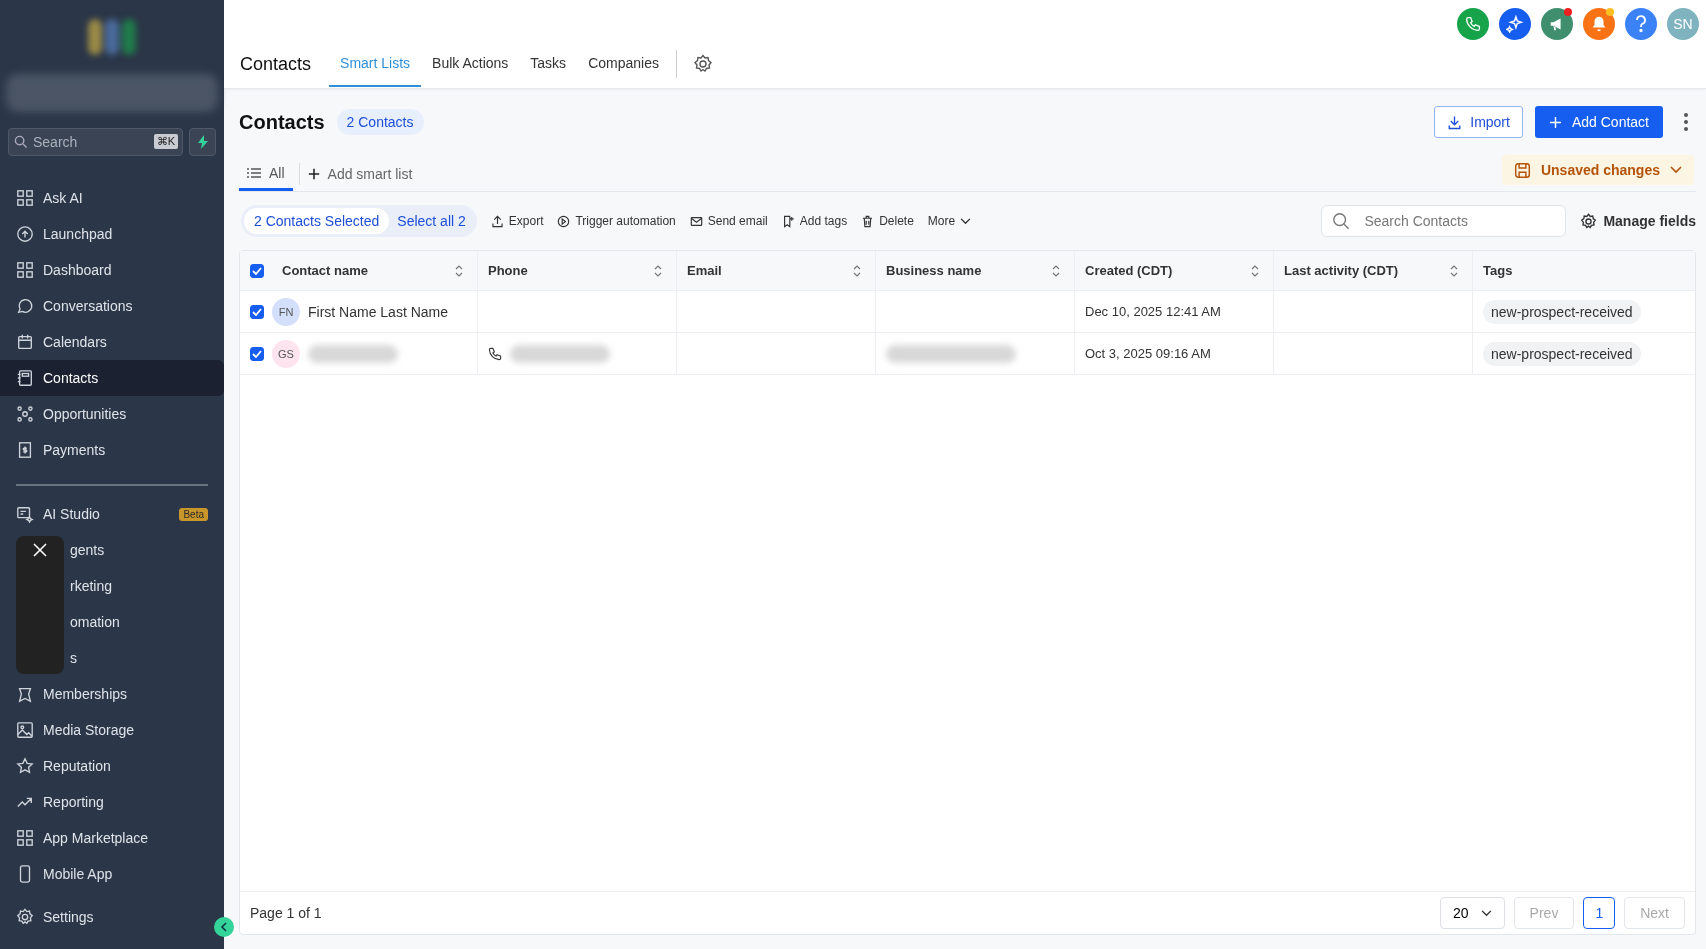 This screenshot has width=1706, height=949. I want to click on save-icon, so click(1522, 170).